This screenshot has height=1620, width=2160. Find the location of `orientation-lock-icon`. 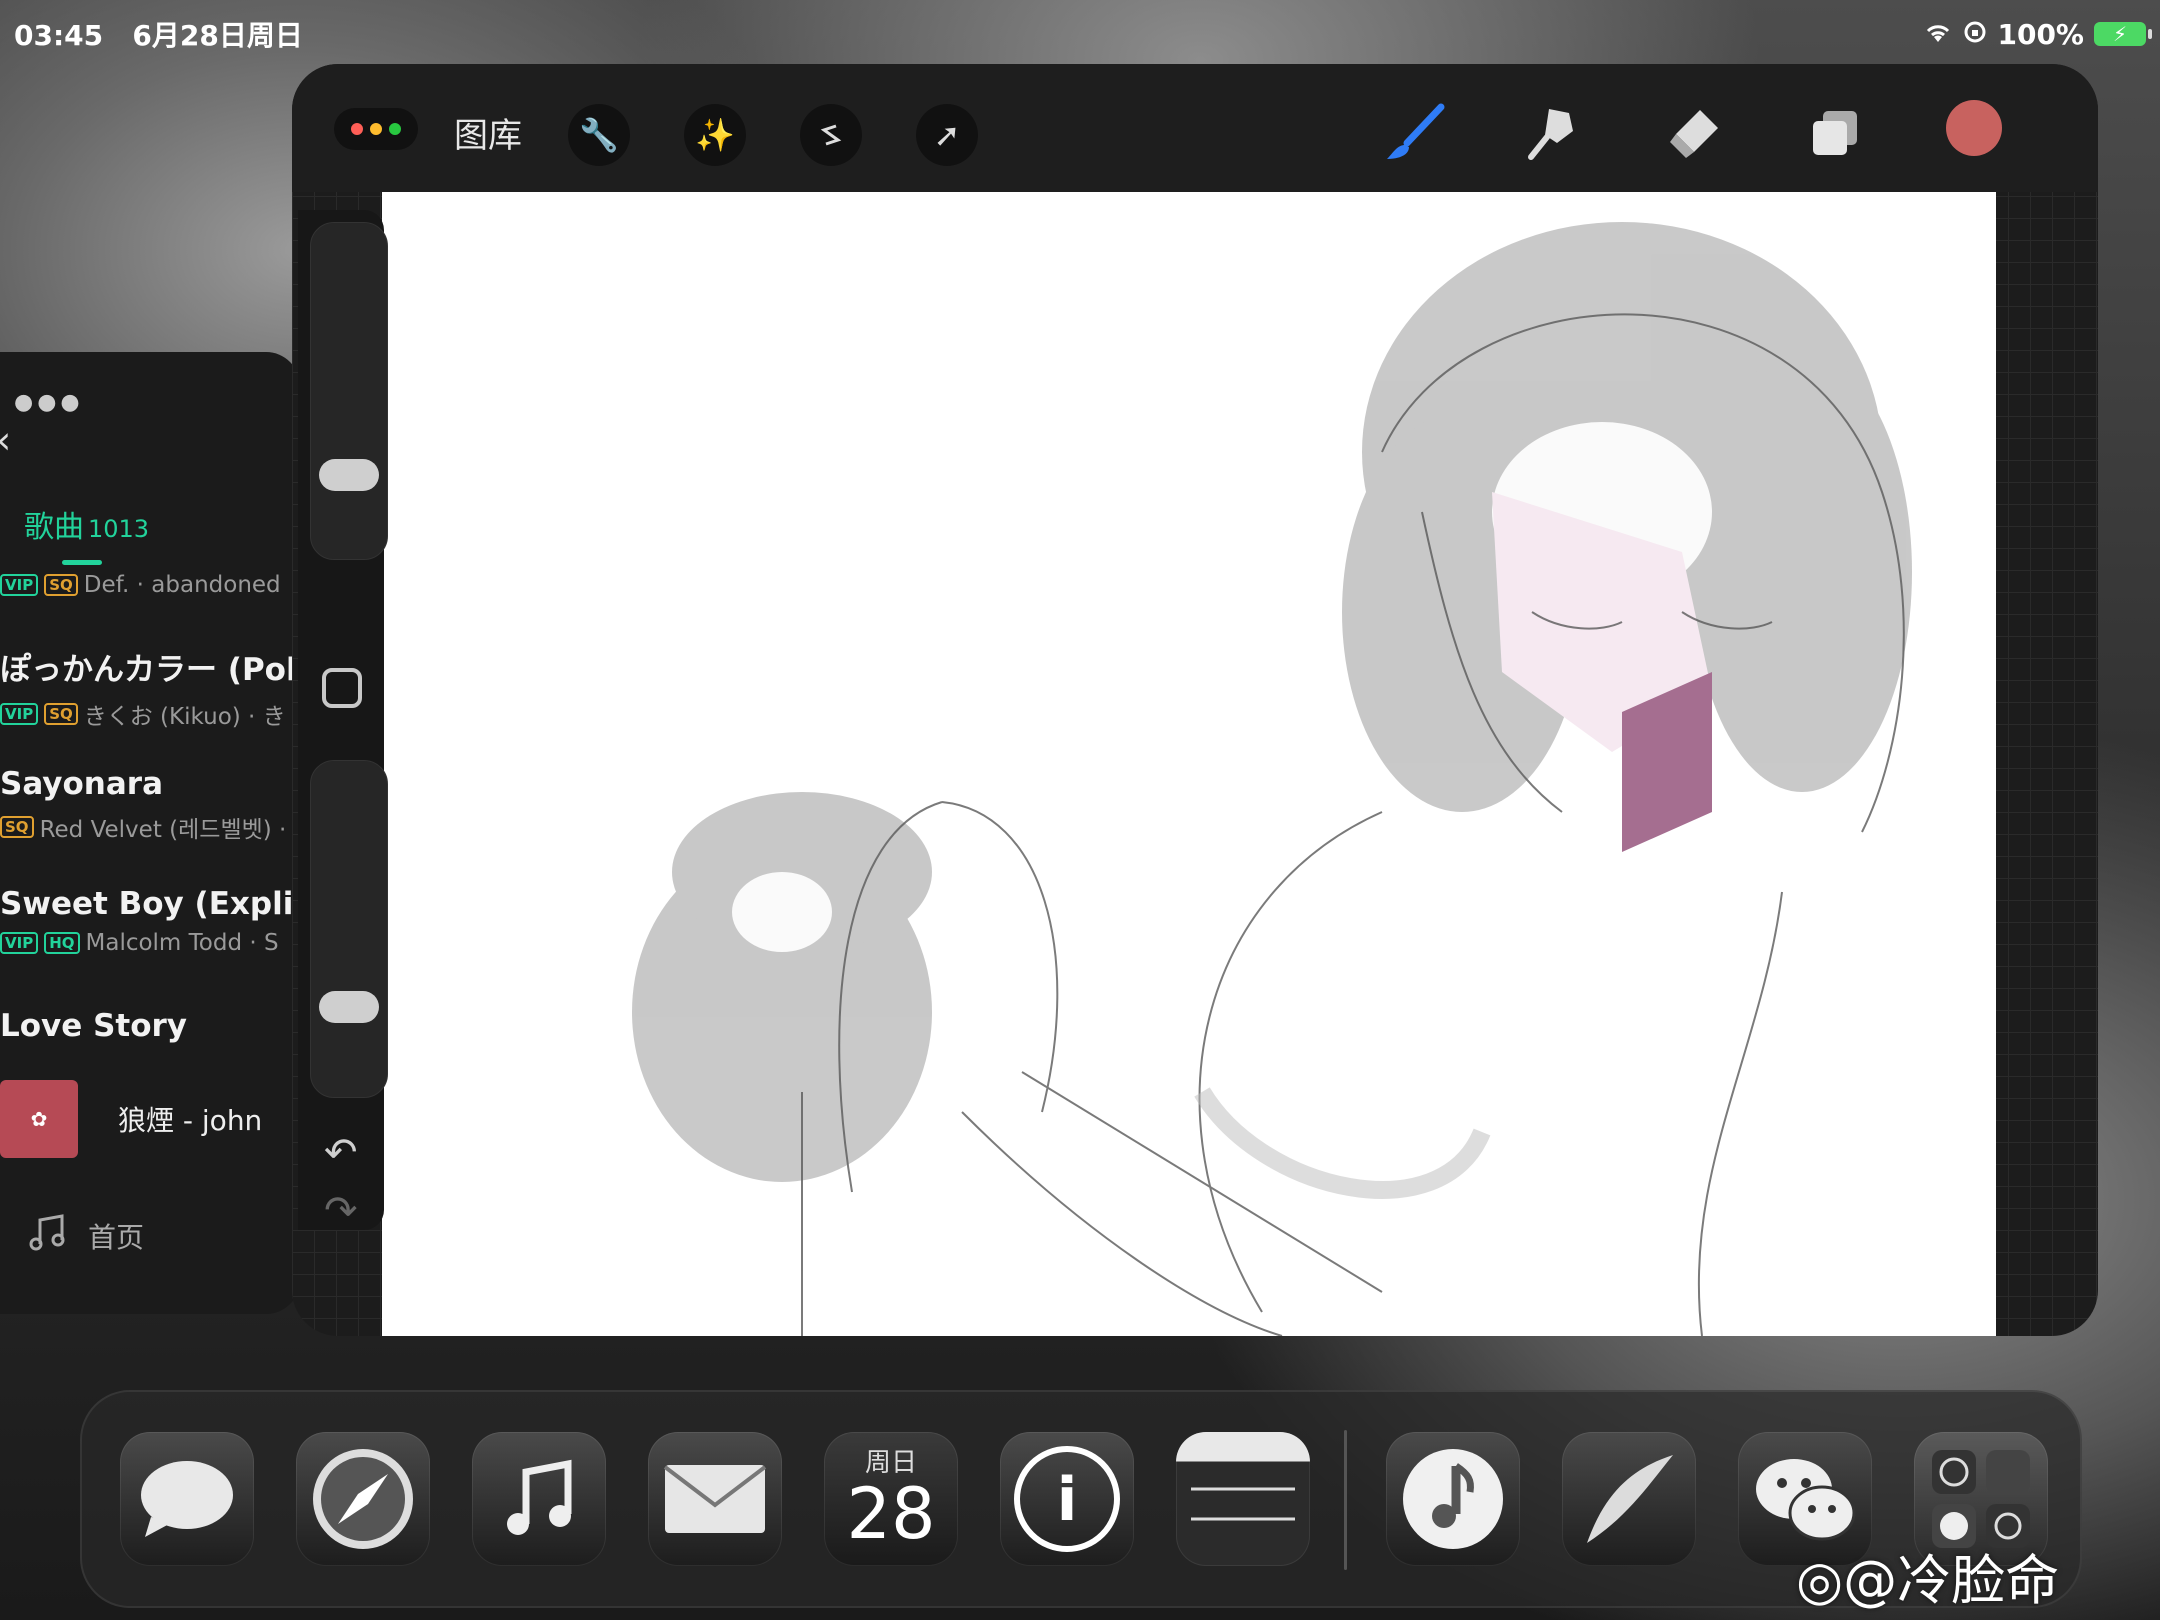

orientation-lock-icon is located at coordinates (1975, 34).